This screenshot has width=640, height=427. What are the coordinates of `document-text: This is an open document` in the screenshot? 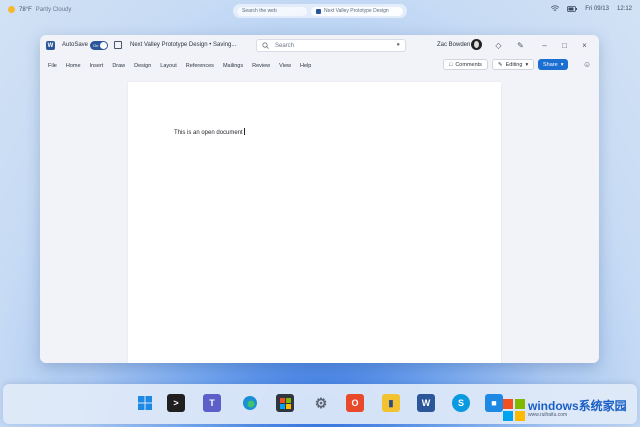 It's located at (208, 133).